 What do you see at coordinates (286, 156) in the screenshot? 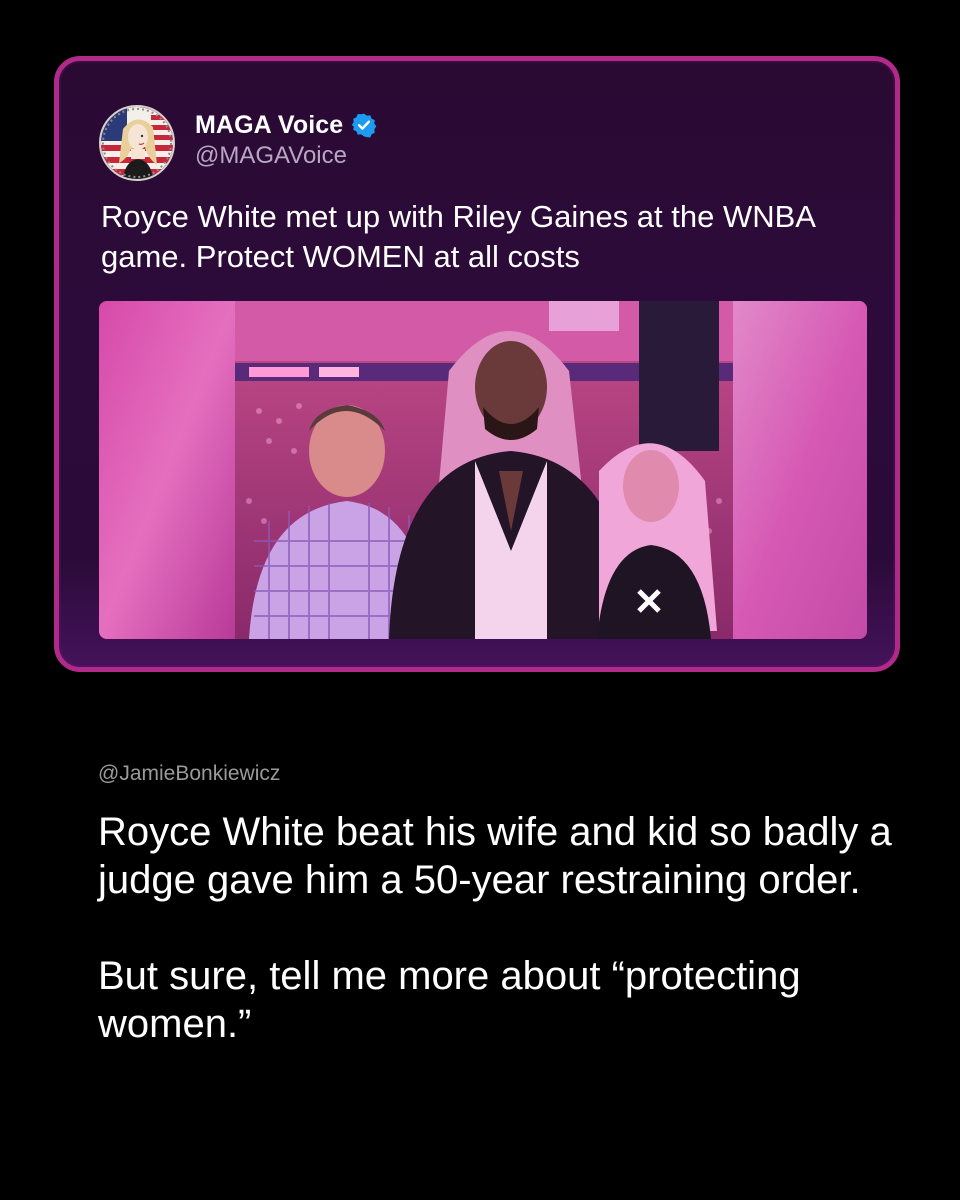
I see `tweet-handle: @MAGAVoice` at bounding box center [286, 156].